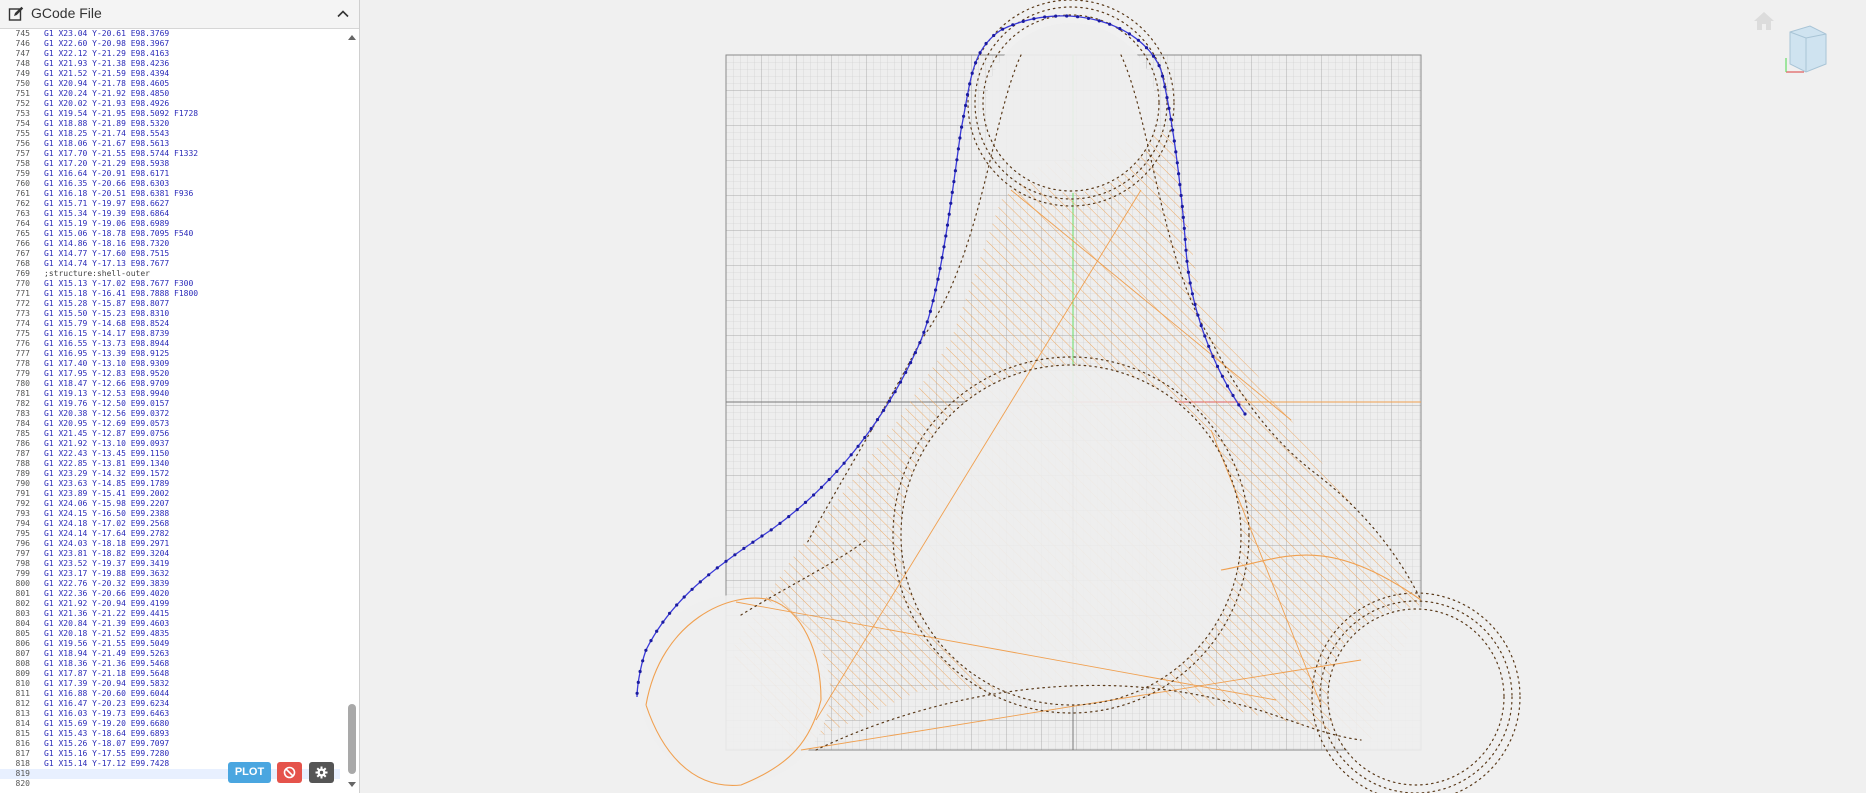 The image size is (1866, 793). Describe the element at coordinates (170, 594) in the screenshot. I see `gcode-line: 801 G1 X22.36 Y-20.66 E99.4020` at that location.